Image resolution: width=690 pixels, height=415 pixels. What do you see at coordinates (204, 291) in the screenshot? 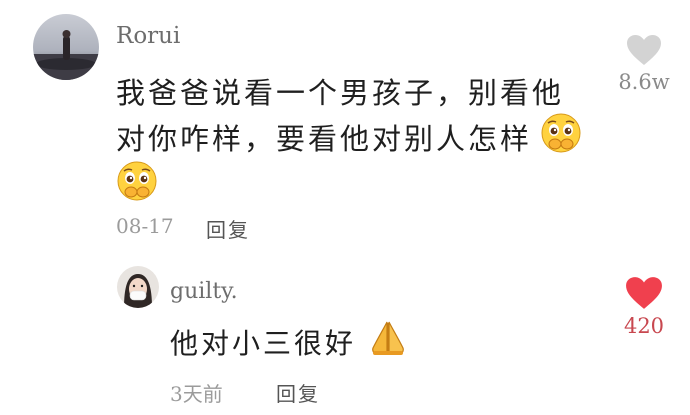
I see `username: guilty.` at bounding box center [204, 291].